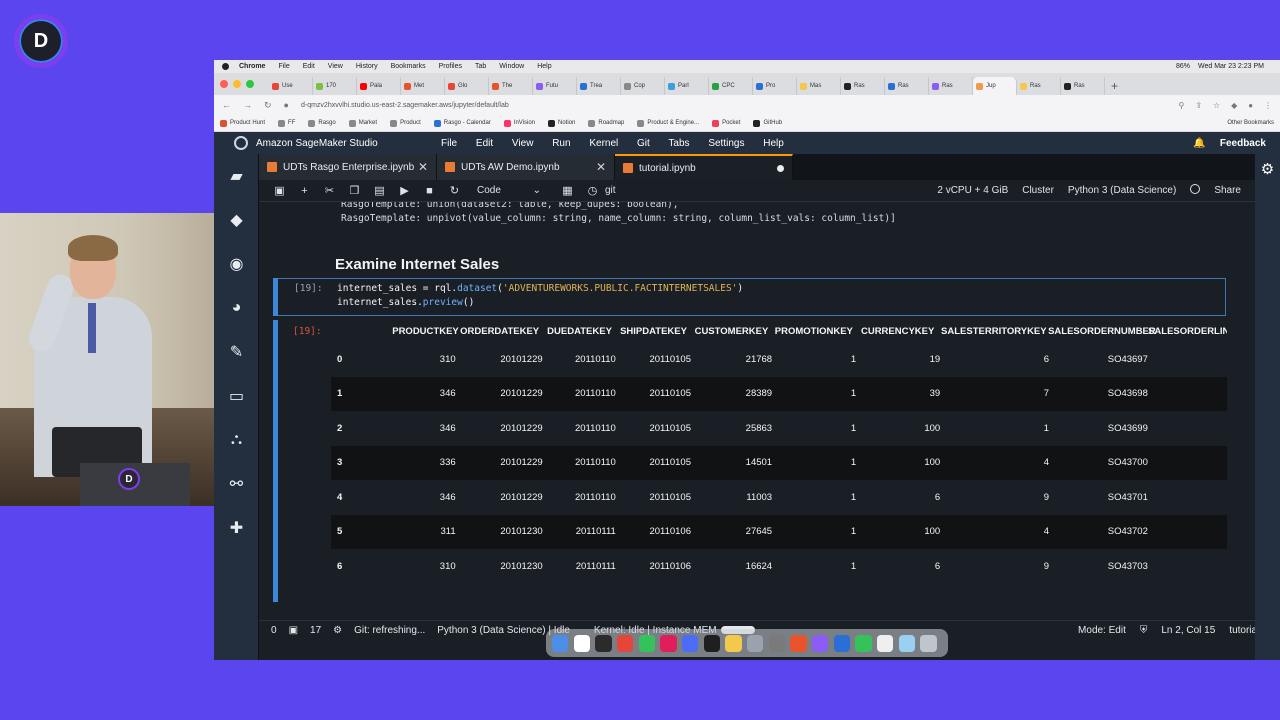 The height and width of the screenshot is (720, 1280). Describe the element at coordinates (362, 123) in the screenshot. I see `bookmark-item: Market` at that location.